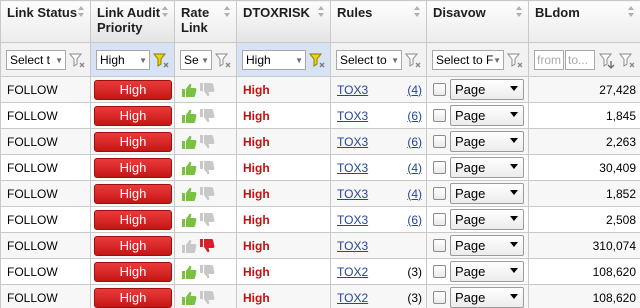 The image size is (640, 308). I want to click on link-status-filter-select: Select t ▼, so click(36, 59).